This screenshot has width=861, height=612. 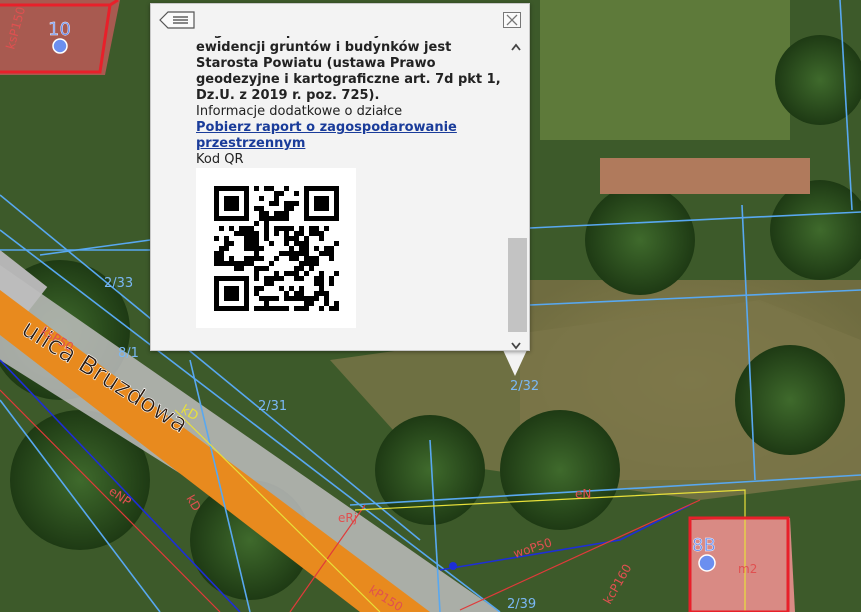 I want to click on utility-node, so click(x=453, y=566).